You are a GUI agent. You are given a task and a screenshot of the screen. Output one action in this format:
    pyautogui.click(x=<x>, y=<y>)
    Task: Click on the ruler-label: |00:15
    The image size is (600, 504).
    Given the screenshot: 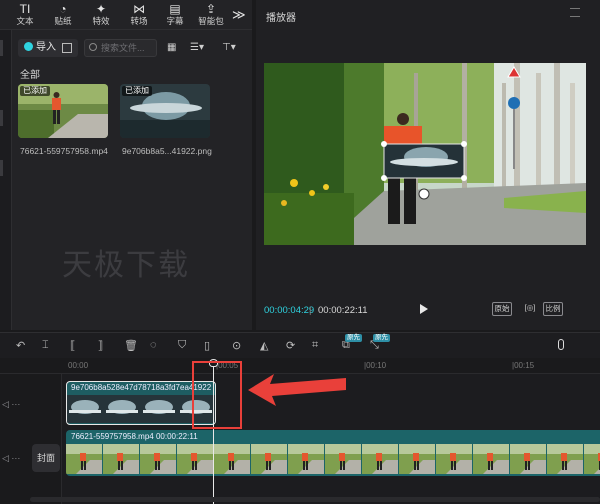 What is the action you would take?
    pyautogui.click(x=523, y=365)
    